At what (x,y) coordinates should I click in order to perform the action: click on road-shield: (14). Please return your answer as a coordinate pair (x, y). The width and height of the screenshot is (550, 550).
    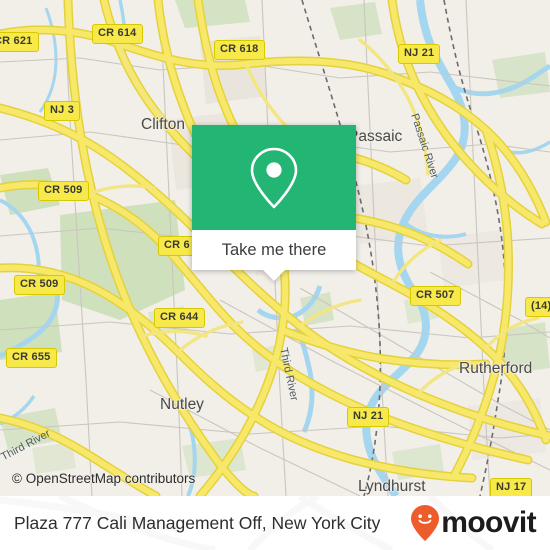
    Looking at the image, I should click on (537, 307).